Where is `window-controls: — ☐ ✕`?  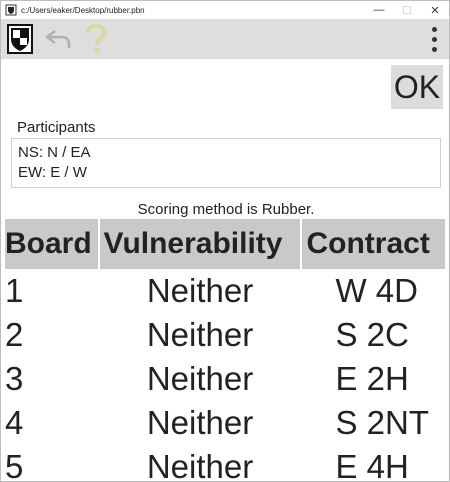
window-controls: — ☐ ✕ is located at coordinates (407, 10).